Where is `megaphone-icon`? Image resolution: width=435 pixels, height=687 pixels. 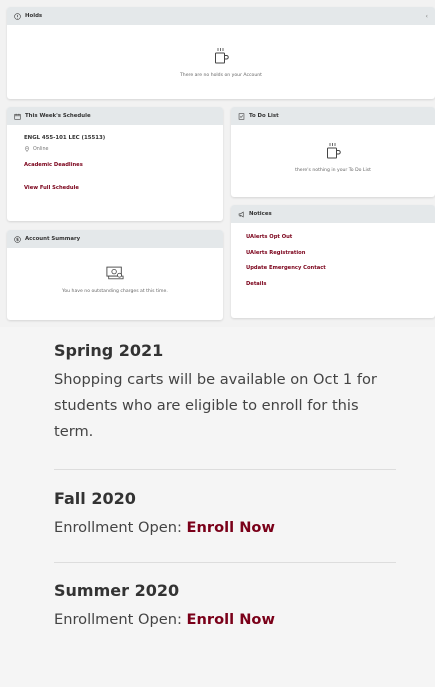 megaphone-icon is located at coordinates (241, 214).